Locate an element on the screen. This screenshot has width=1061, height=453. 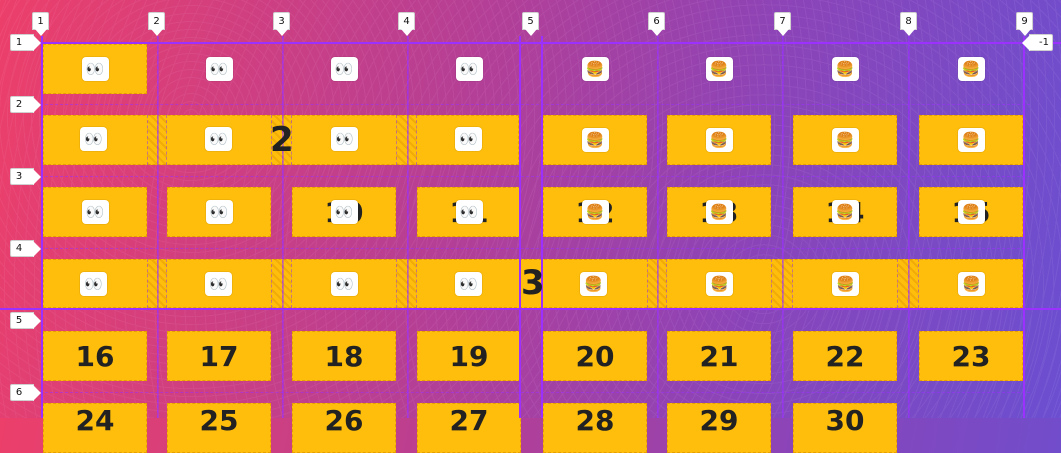
row-tag-negative: -1 is located at coordinates (1037, 42).